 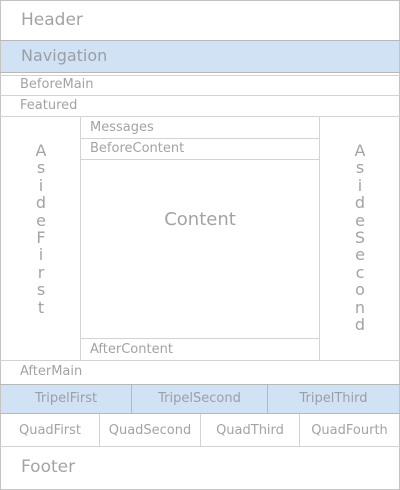 What do you see at coordinates (200, 372) in the screenshot?
I see `after-main-region: AfterMain` at bounding box center [200, 372].